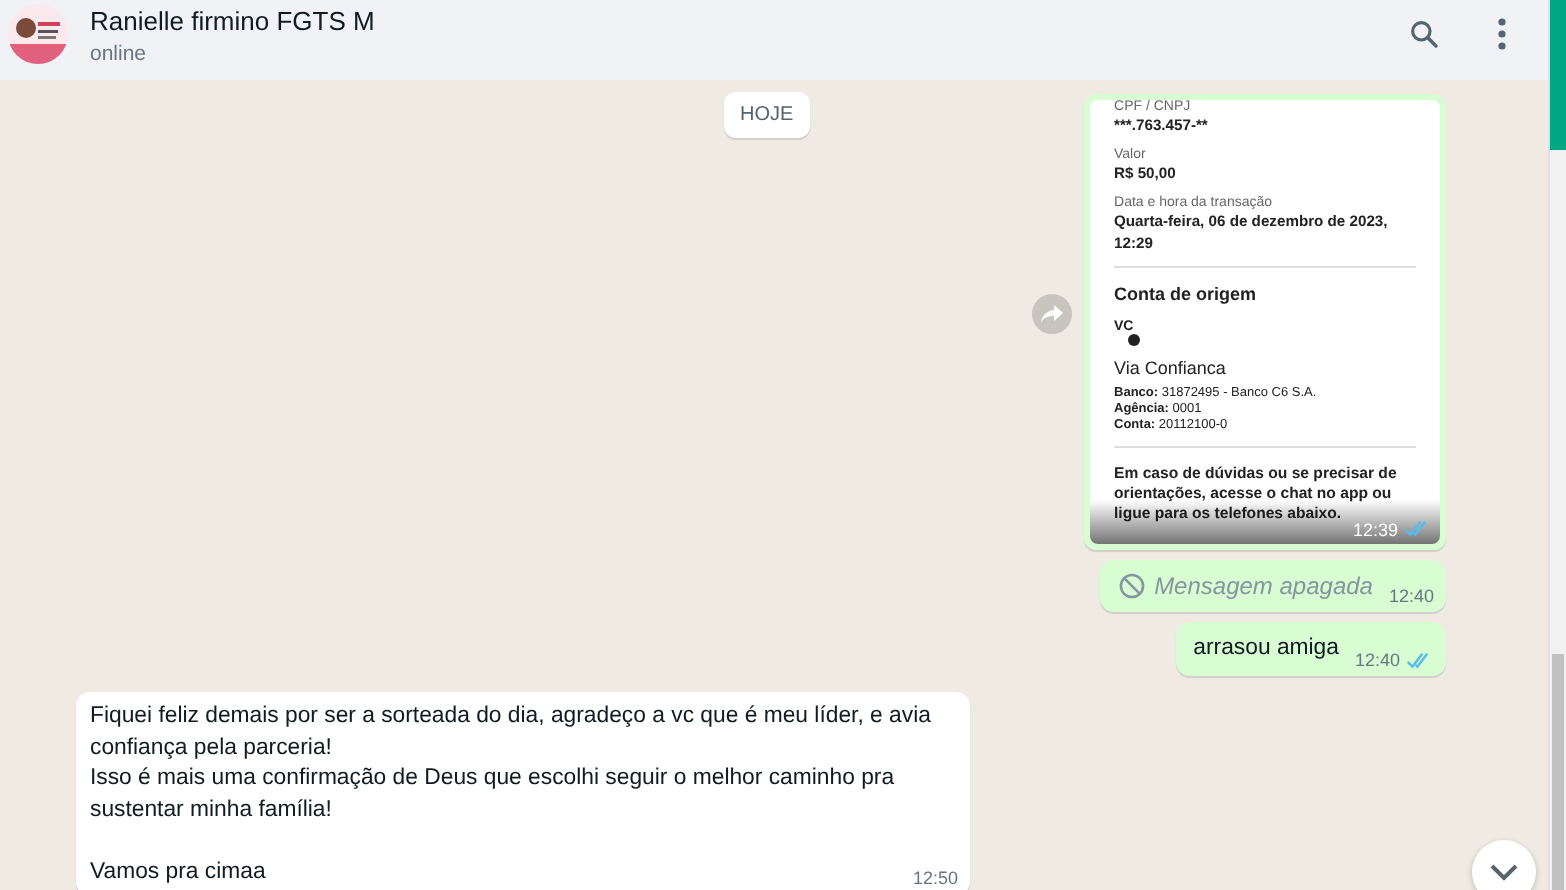  What do you see at coordinates (1263, 585) in the screenshot?
I see `message-text: Mensagem apagada` at bounding box center [1263, 585].